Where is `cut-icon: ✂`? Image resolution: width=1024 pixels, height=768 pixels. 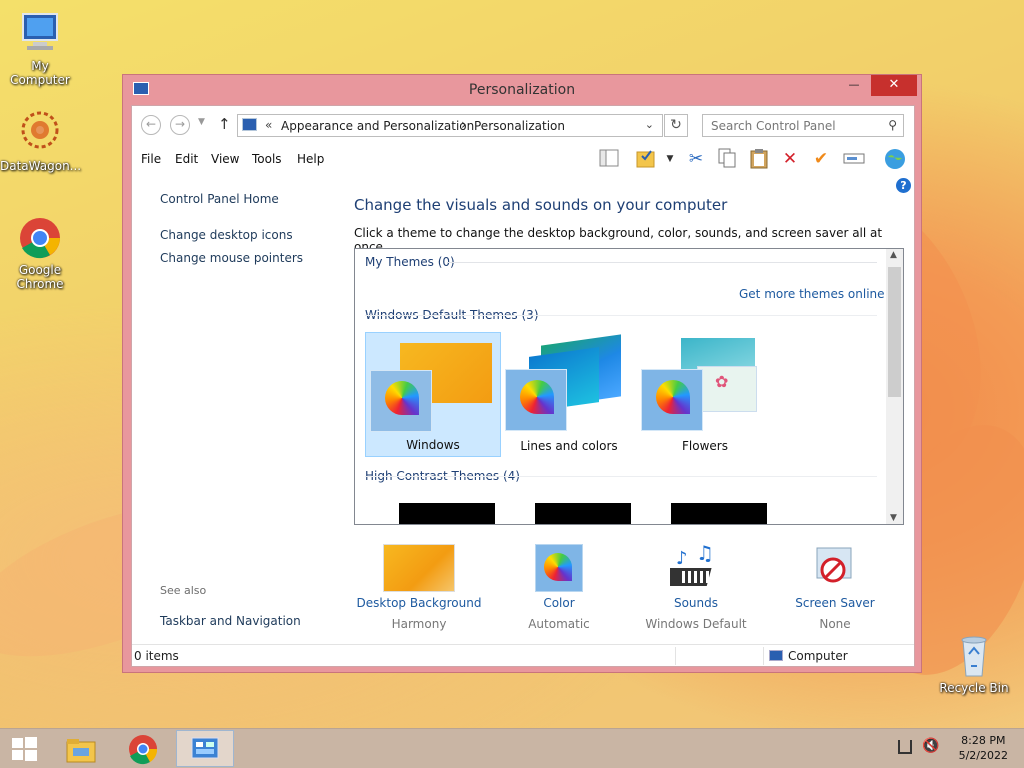
cut-icon: ✂ is located at coordinates (696, 159).